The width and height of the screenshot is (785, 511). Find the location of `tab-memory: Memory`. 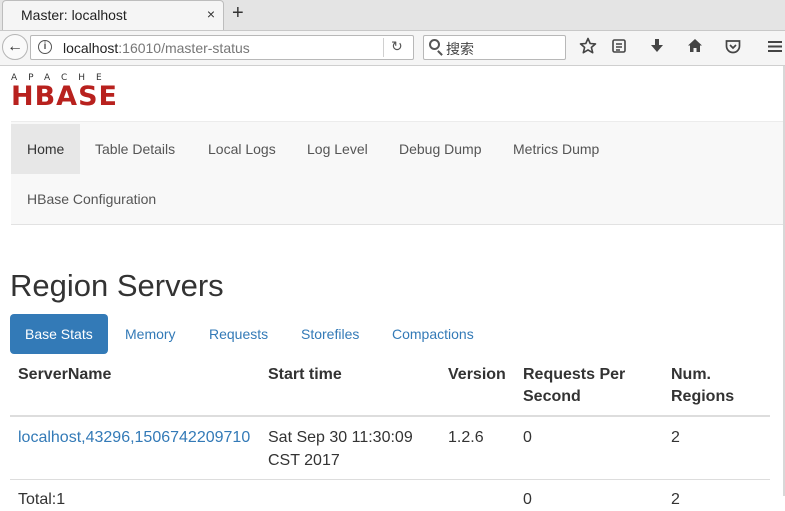

tab-memory: Memory is located at coordinates (150, 334).